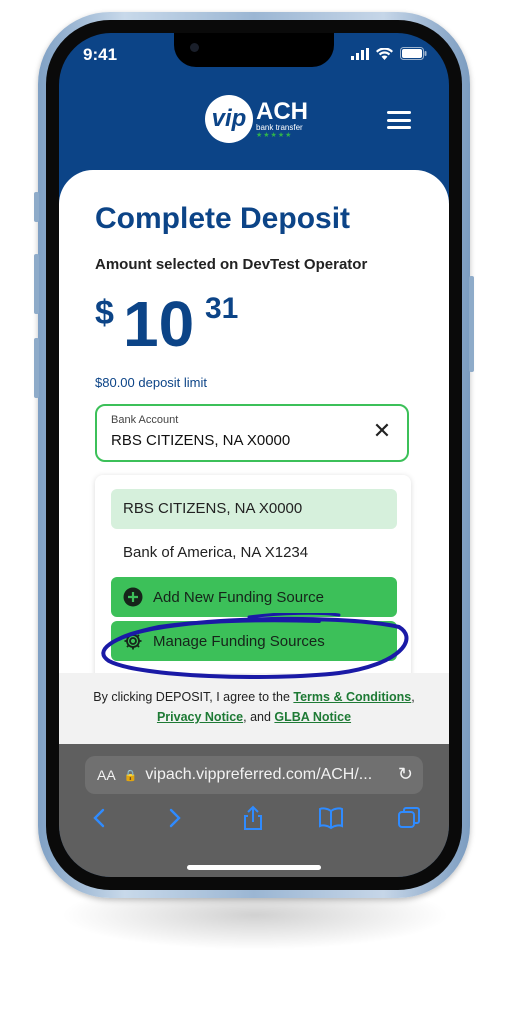  I want to click on terms-comma: ,, so click(413, 697).